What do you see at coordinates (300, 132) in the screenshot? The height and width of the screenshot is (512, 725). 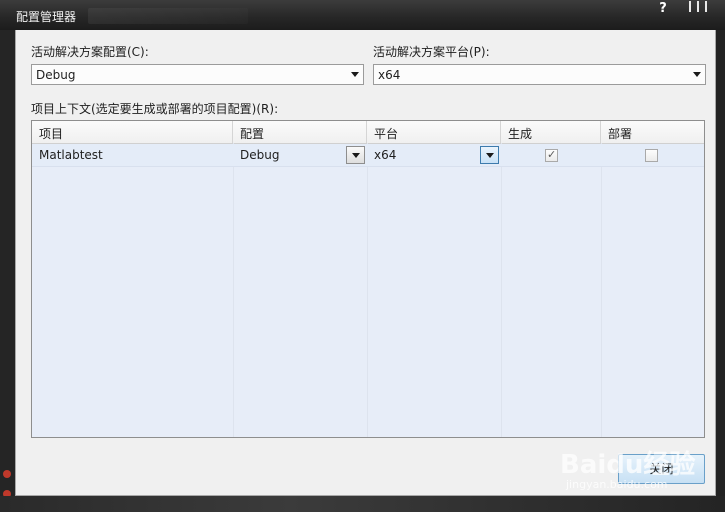 I see `column-header-config: 配置` at bounding box center [300, 132].